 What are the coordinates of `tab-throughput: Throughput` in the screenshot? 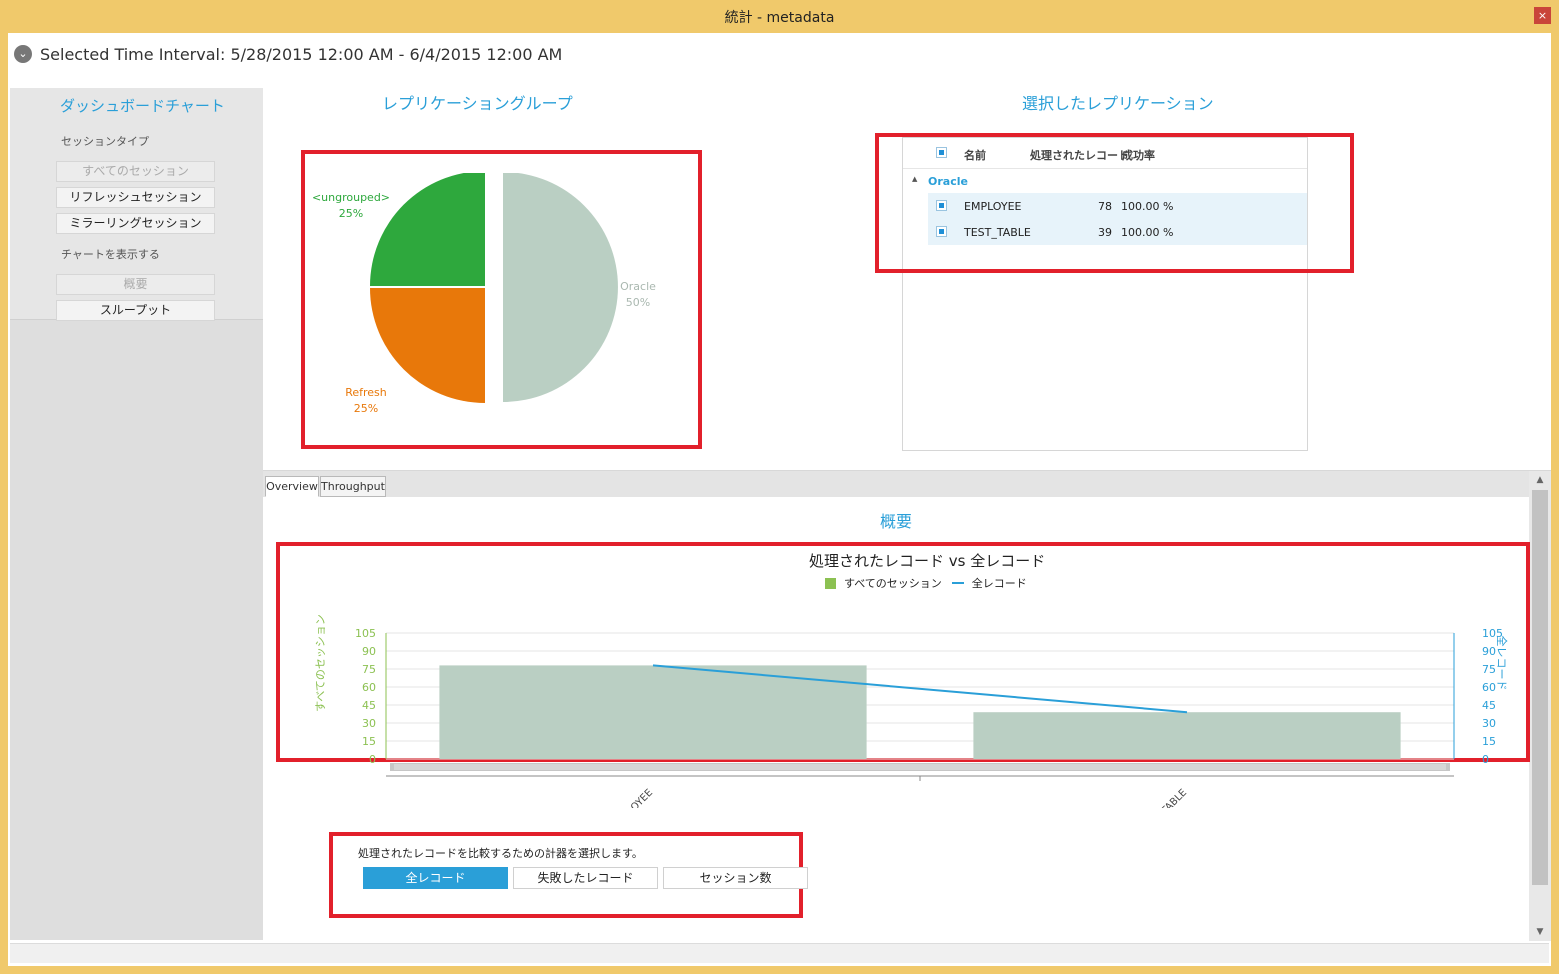 It's located at (353, 486).